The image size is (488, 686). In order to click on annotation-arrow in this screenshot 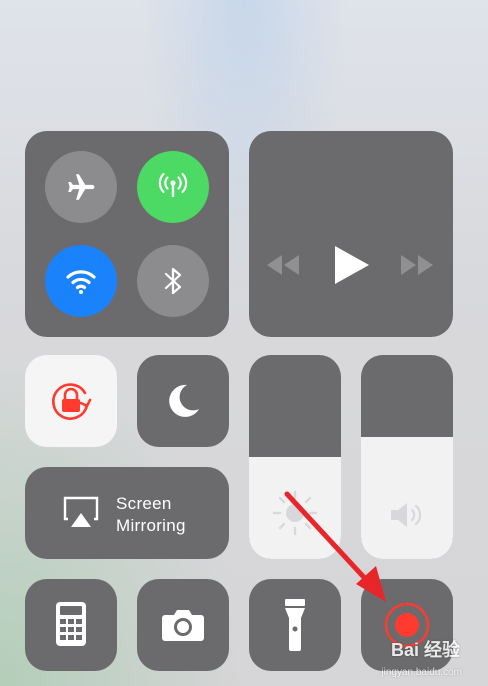, I will do `click(335, 546)`.